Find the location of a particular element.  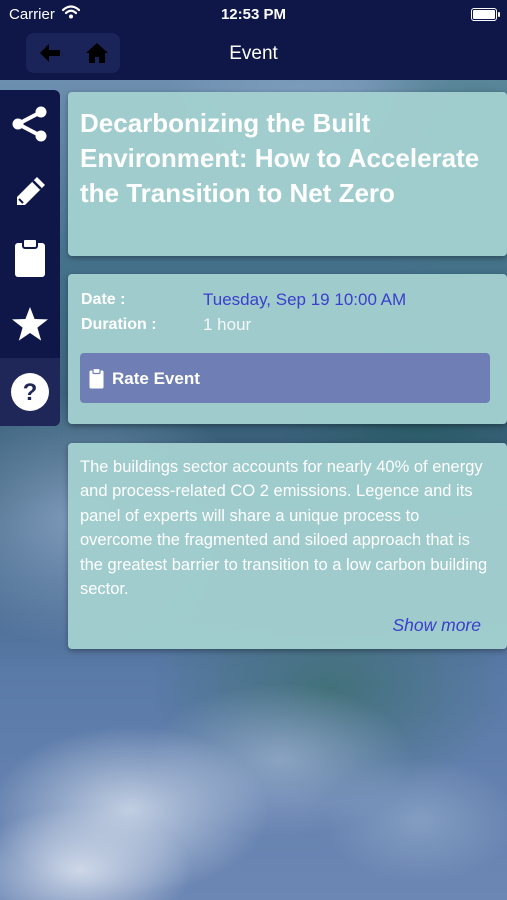

pencil-icon is located at coordinates (31, 191).